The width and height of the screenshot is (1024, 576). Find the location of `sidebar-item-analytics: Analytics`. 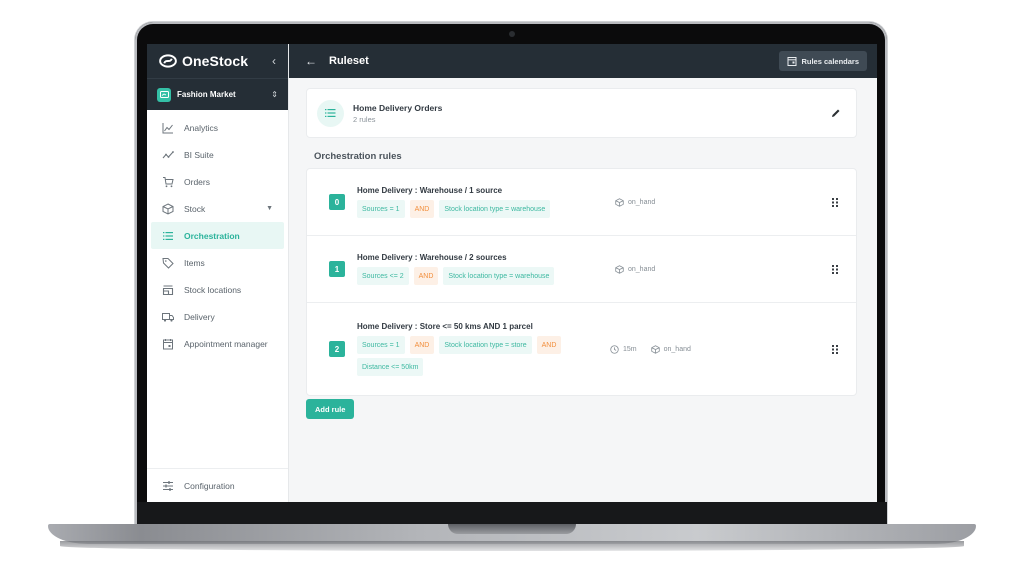

sidebar-item-analytics: Analytics is located at coordinates (217, 127).